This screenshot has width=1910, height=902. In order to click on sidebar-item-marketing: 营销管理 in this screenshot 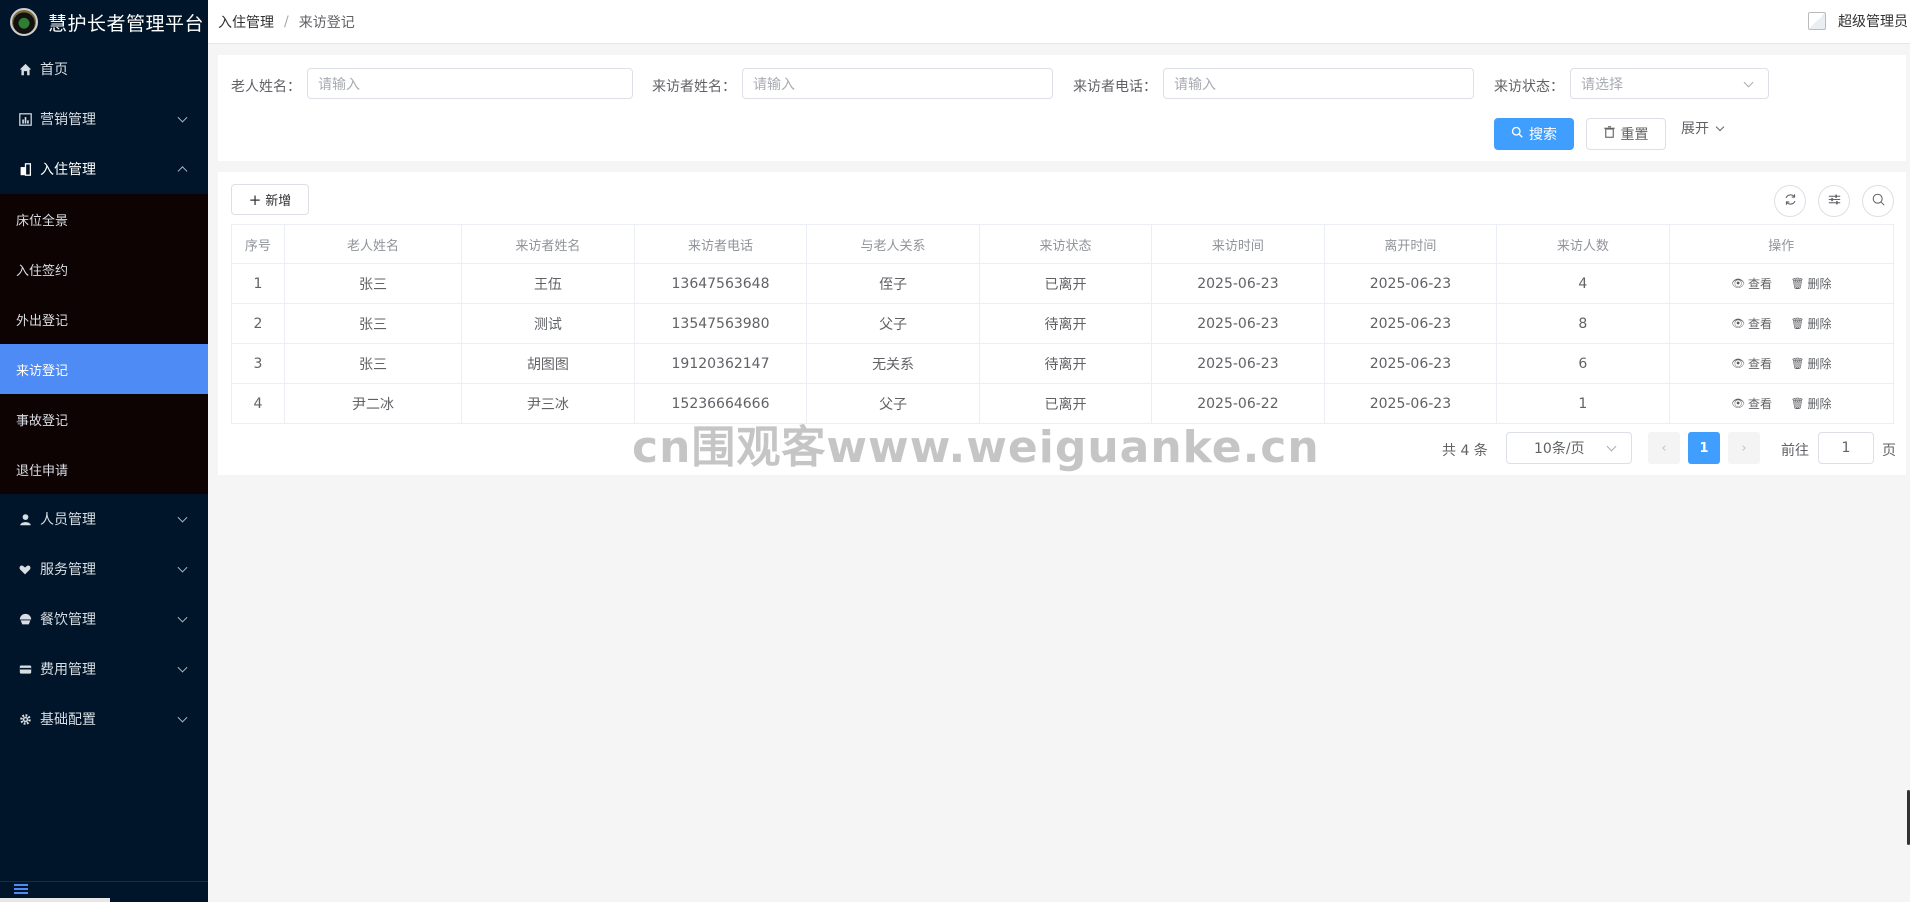, I will do `click(104, 119)`.